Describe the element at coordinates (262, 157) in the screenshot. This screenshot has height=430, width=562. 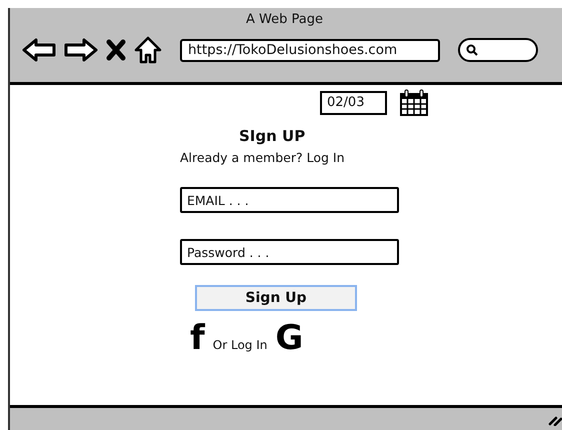
I see `login-prompt: Already a member? Log In` at that location.